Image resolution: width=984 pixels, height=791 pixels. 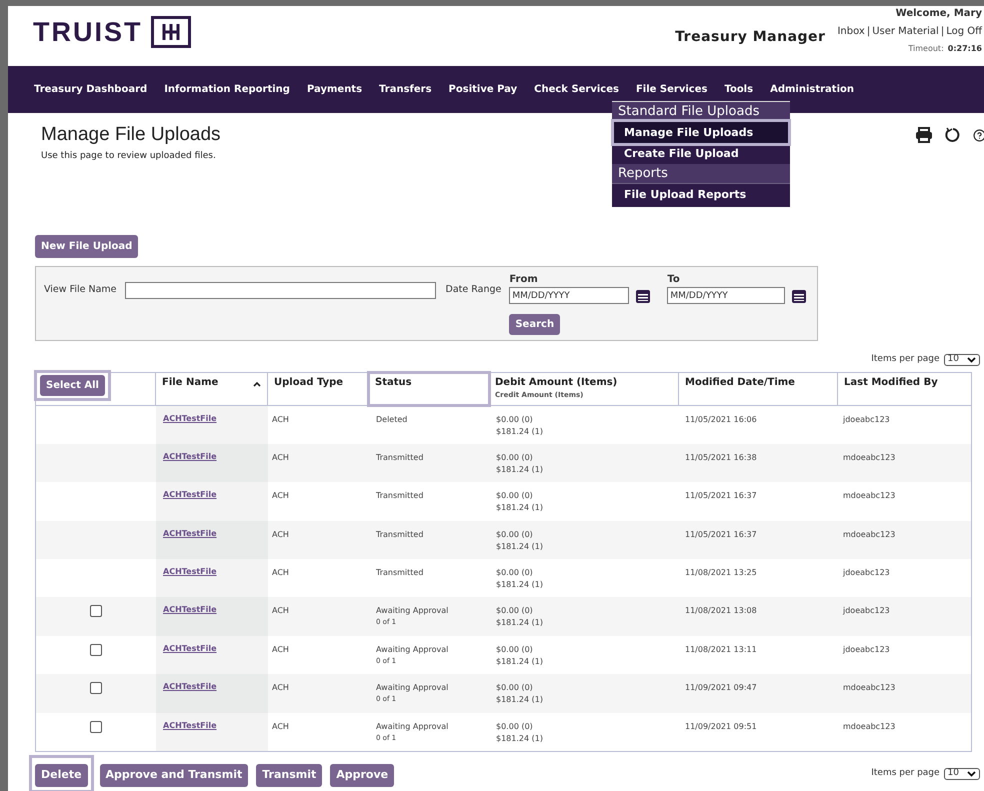 What do you see at coordinates (965, 49) in the screenshot?
I see `timeout-value: 0:27:16` at bounding box center [965, 49].